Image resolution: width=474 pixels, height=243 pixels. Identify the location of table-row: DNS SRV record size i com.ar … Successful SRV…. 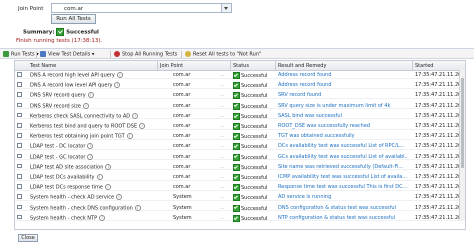
(240, 106).